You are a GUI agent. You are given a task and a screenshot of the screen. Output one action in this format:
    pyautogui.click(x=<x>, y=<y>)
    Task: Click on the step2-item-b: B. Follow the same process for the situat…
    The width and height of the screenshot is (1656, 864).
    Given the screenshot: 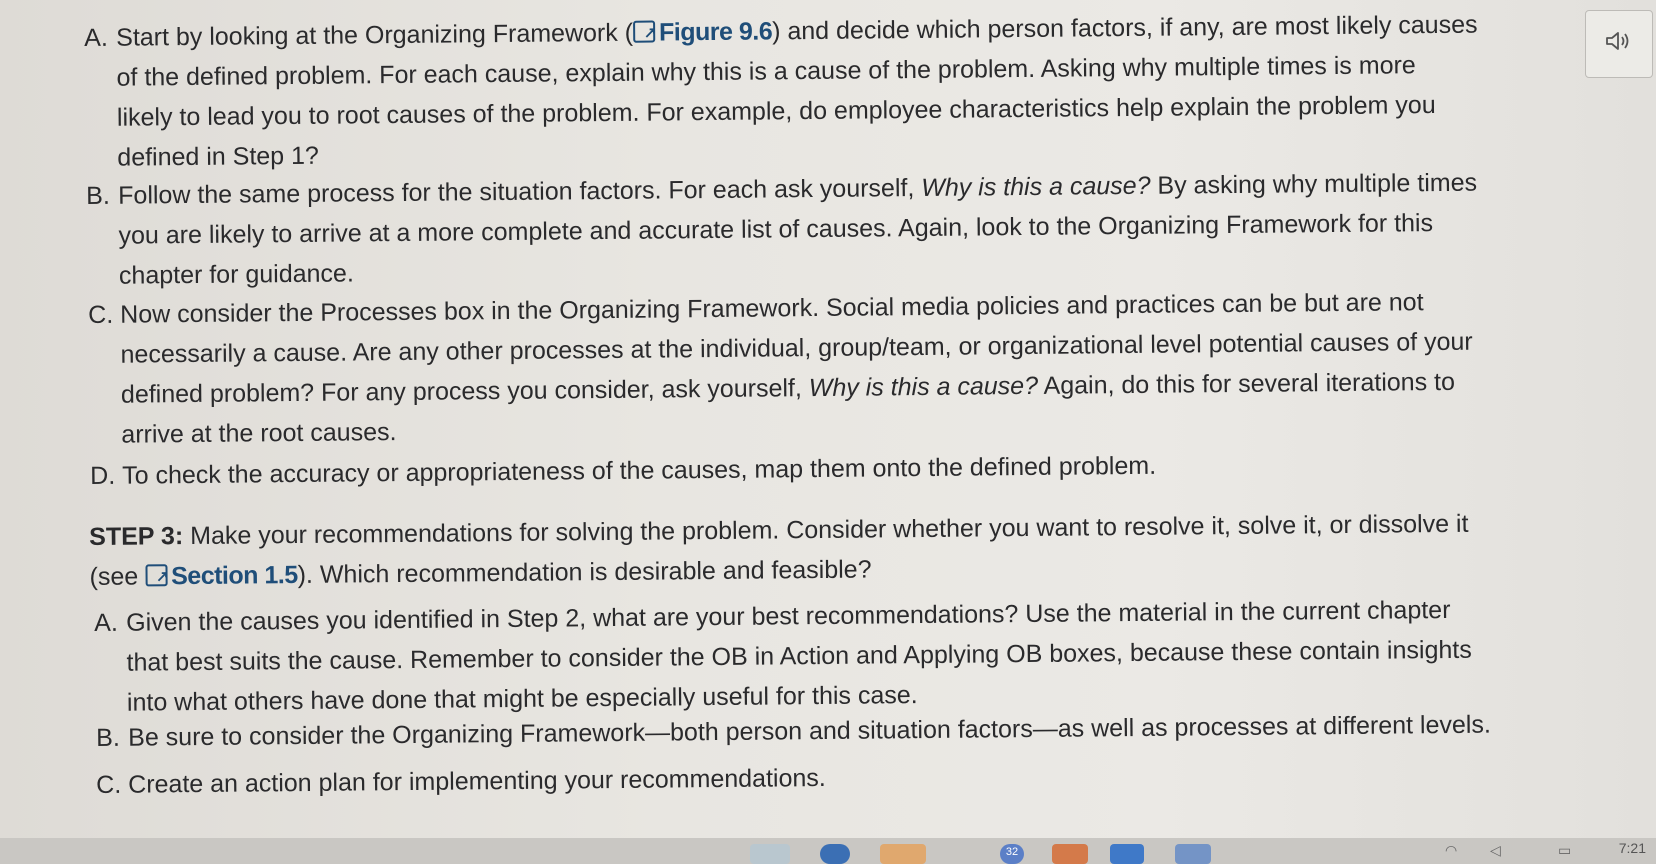 What is the action you would take?
    pyautogui.click(x=782, y=229)
    